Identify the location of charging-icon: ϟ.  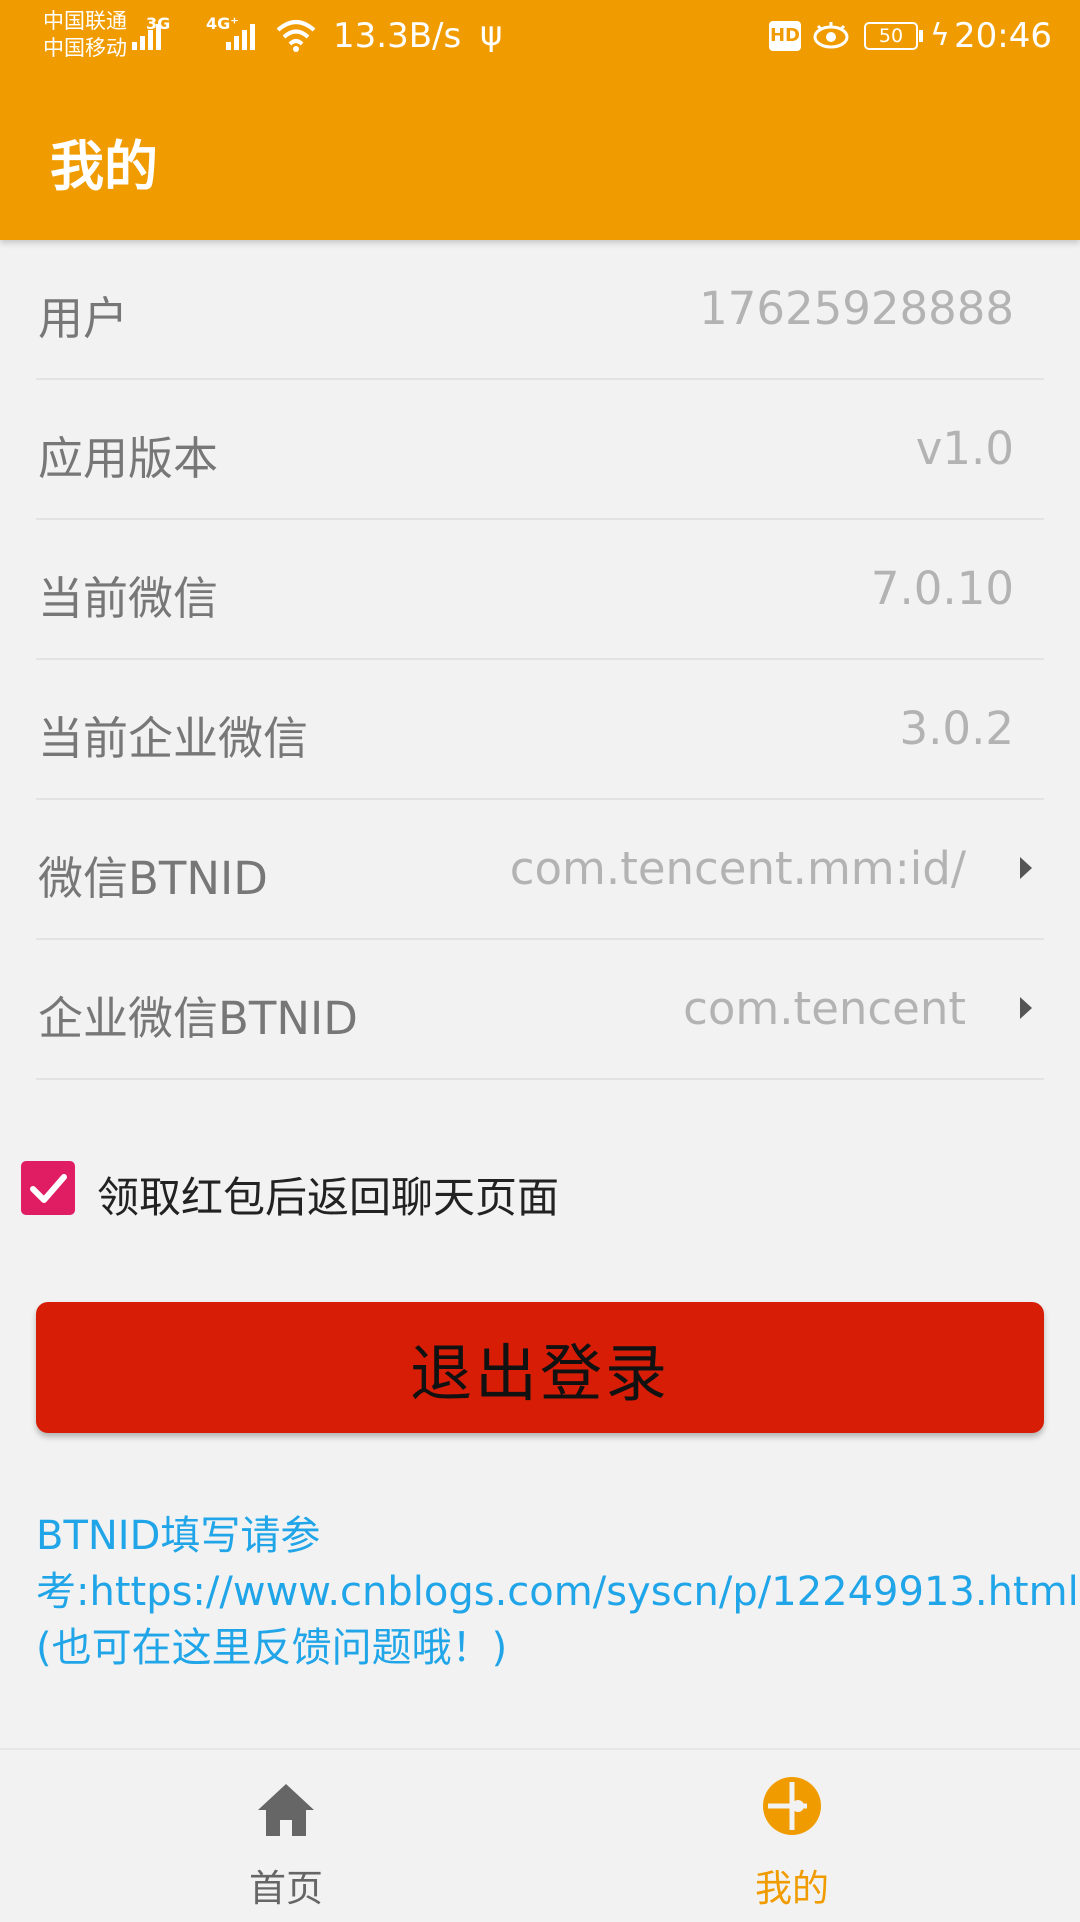
(940, 35).